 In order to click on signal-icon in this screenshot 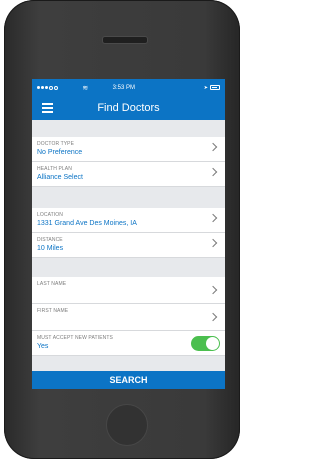, I will do `click(47, 87)`.